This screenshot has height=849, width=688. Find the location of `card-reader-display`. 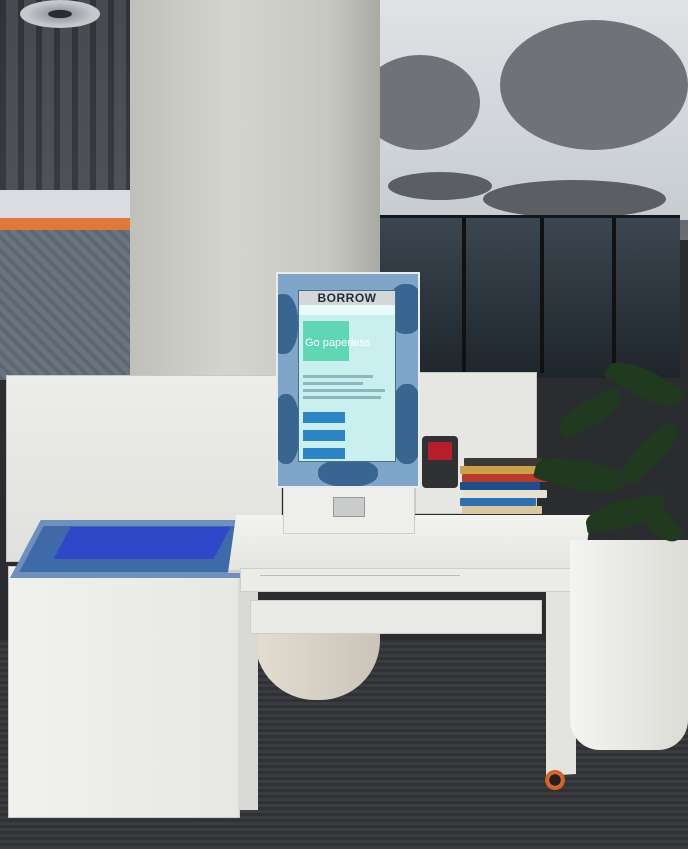

card-reader-display is located at coordinates (440, 451).